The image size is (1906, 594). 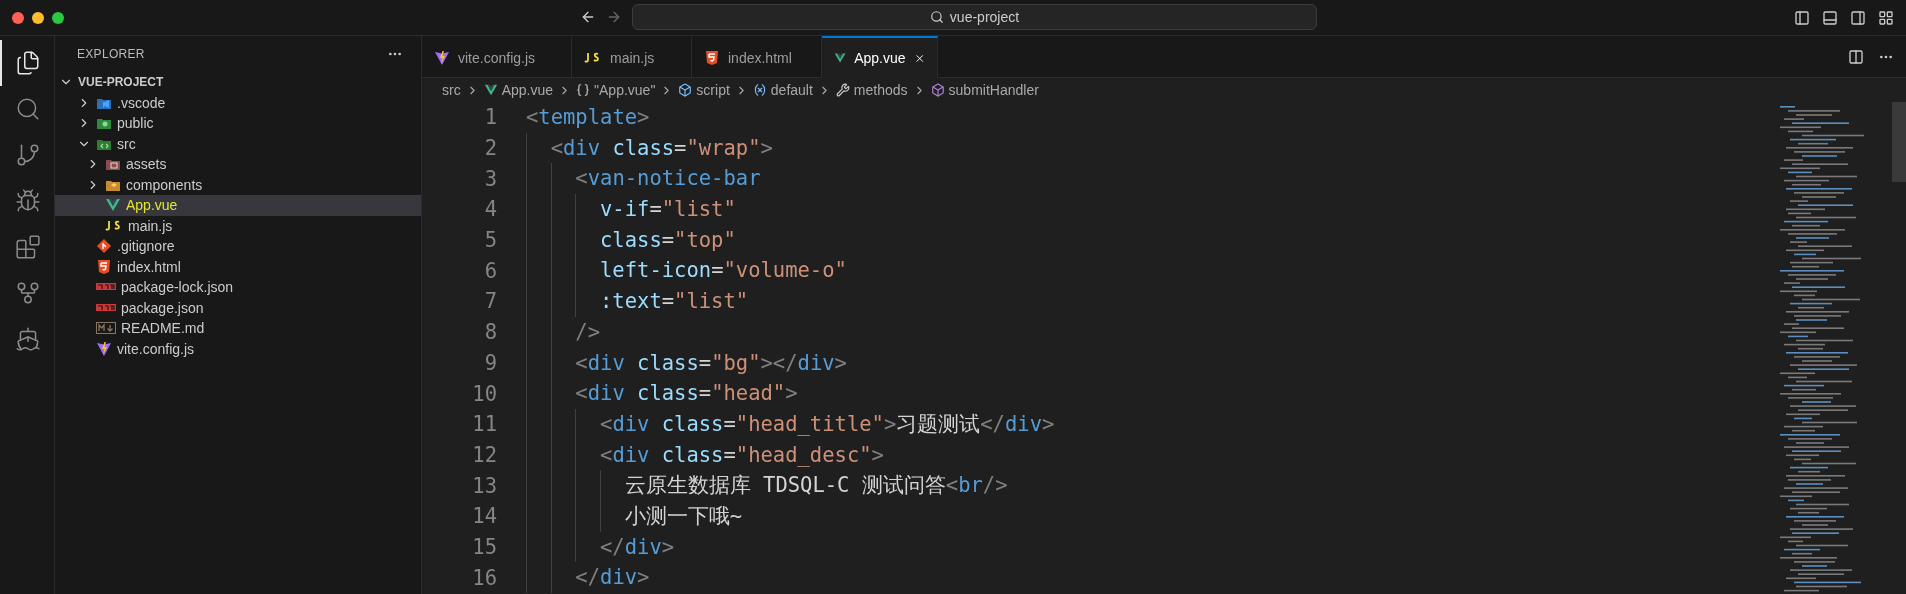 What do you see at coordinates (484, 424) in the screenshot?
I see `line-number: 11` at bounding box center [484, 424].